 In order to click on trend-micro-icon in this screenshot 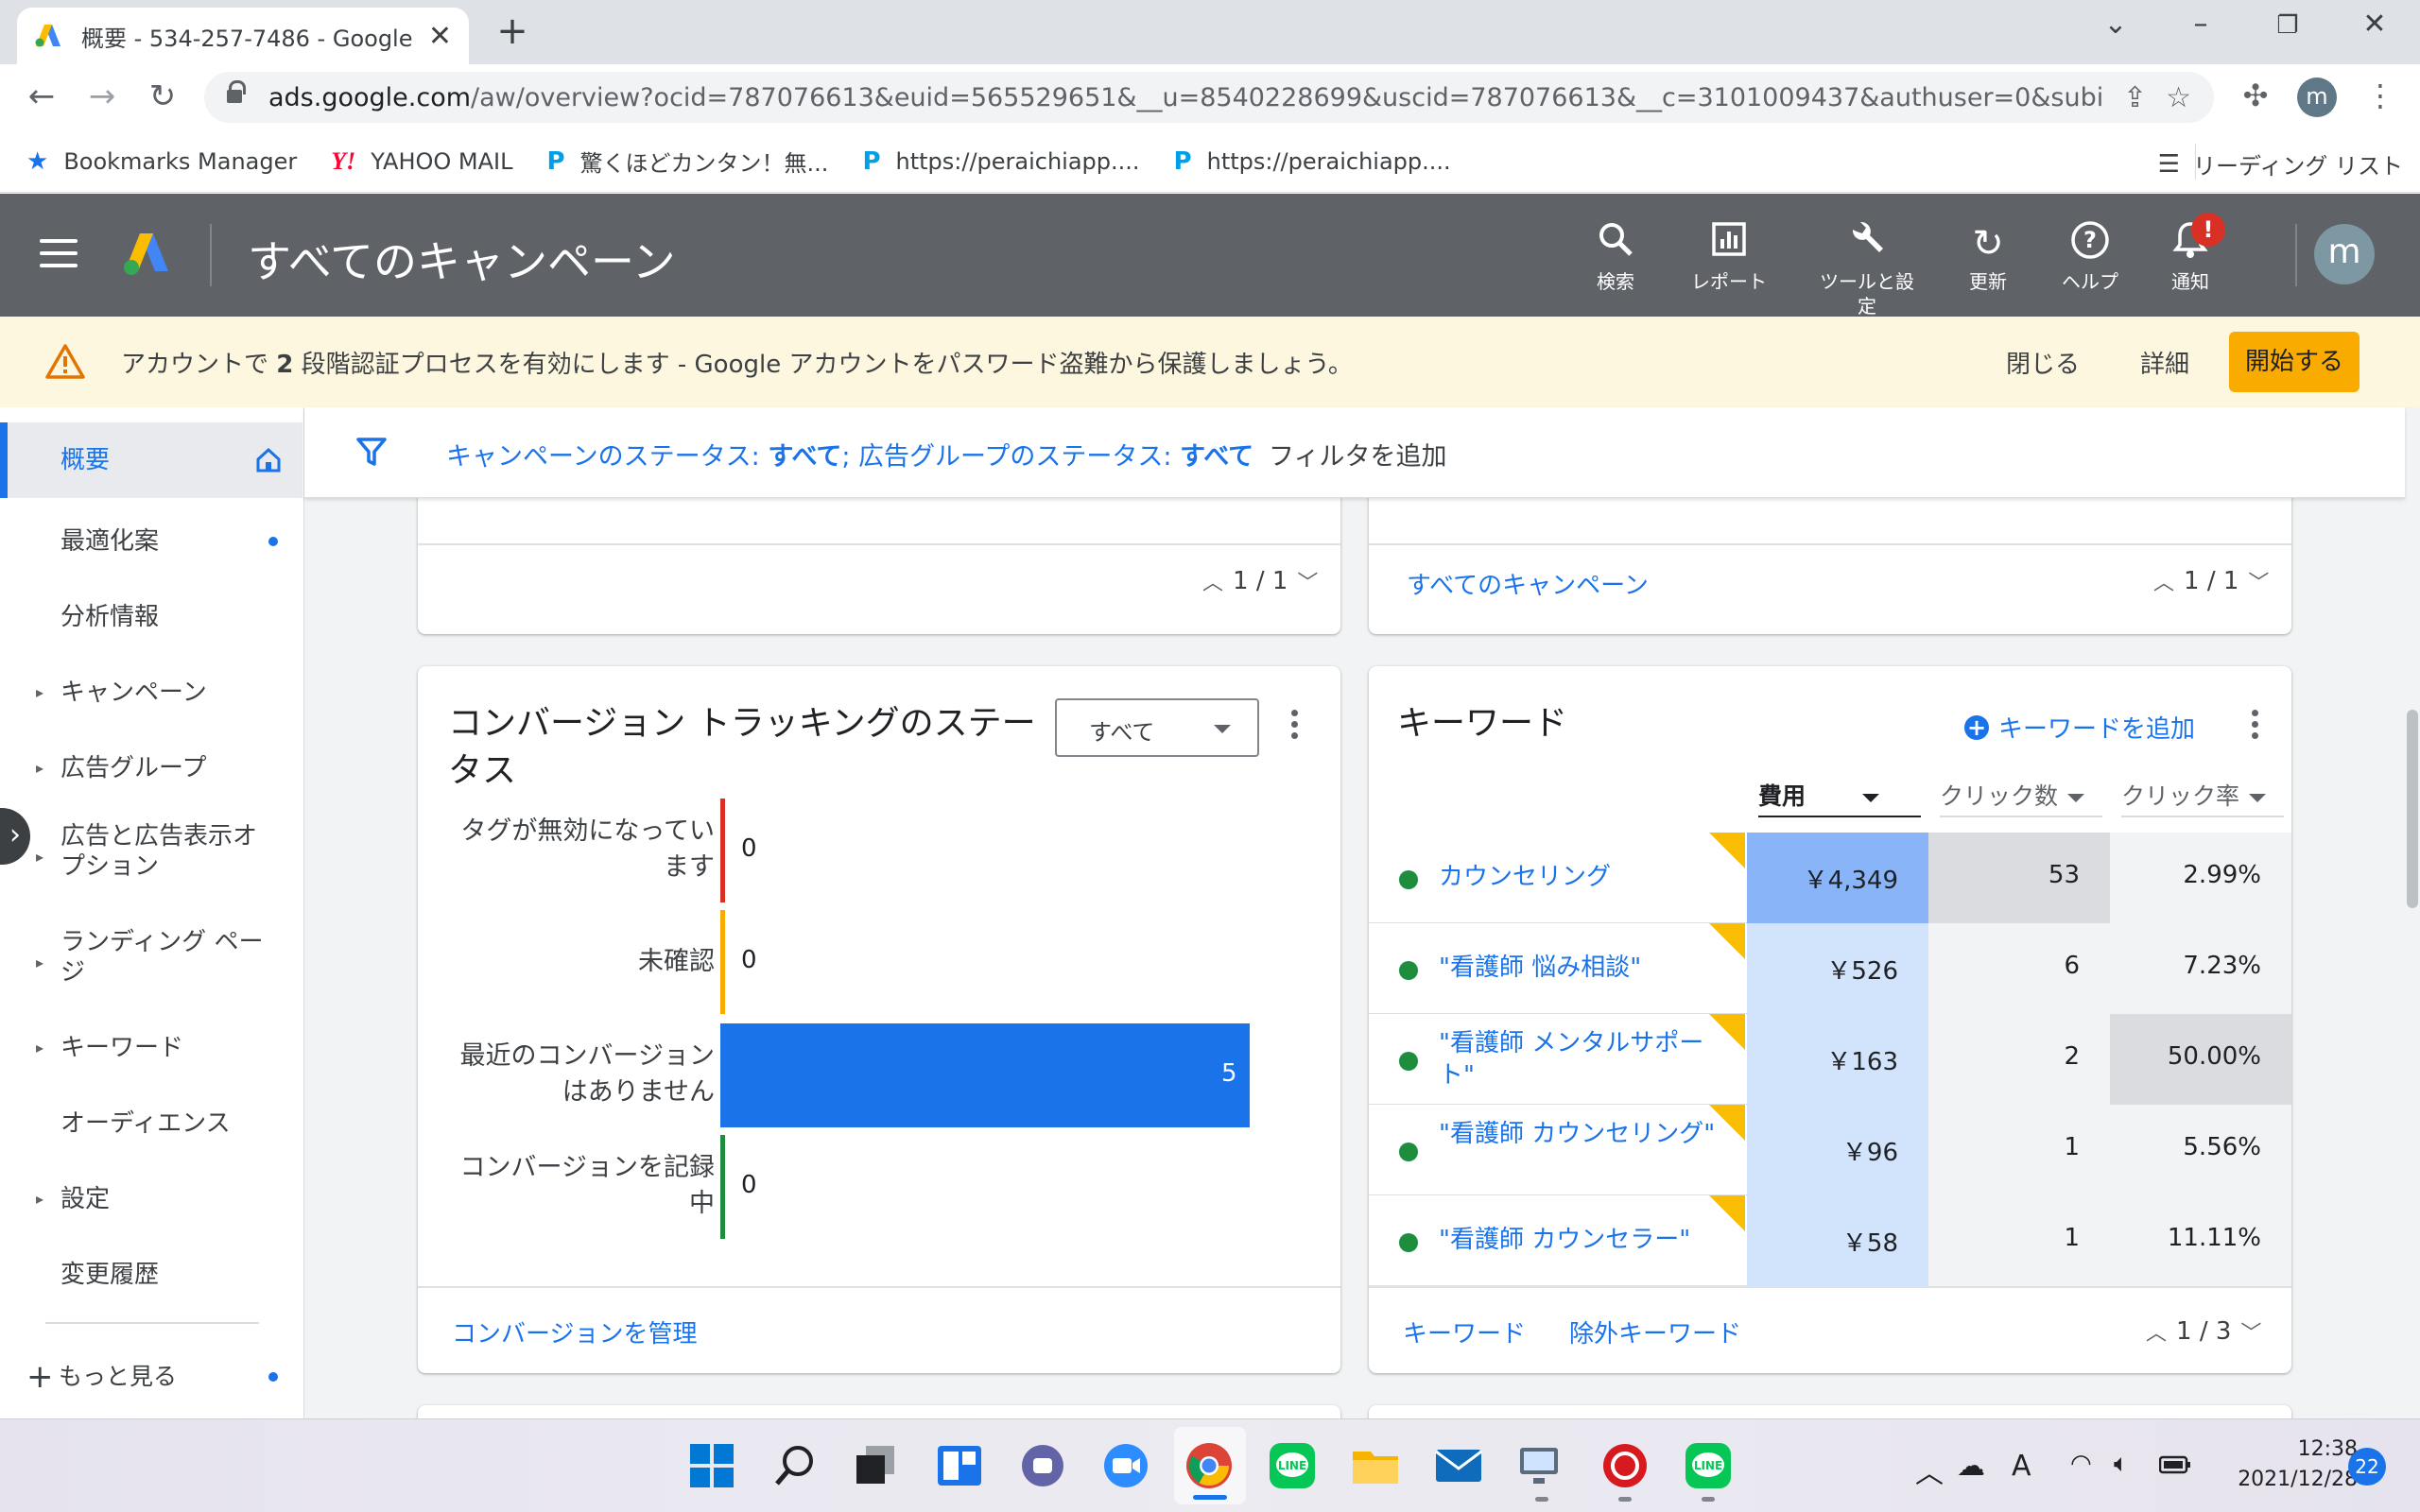, I will do `click(1625, 1465)`.